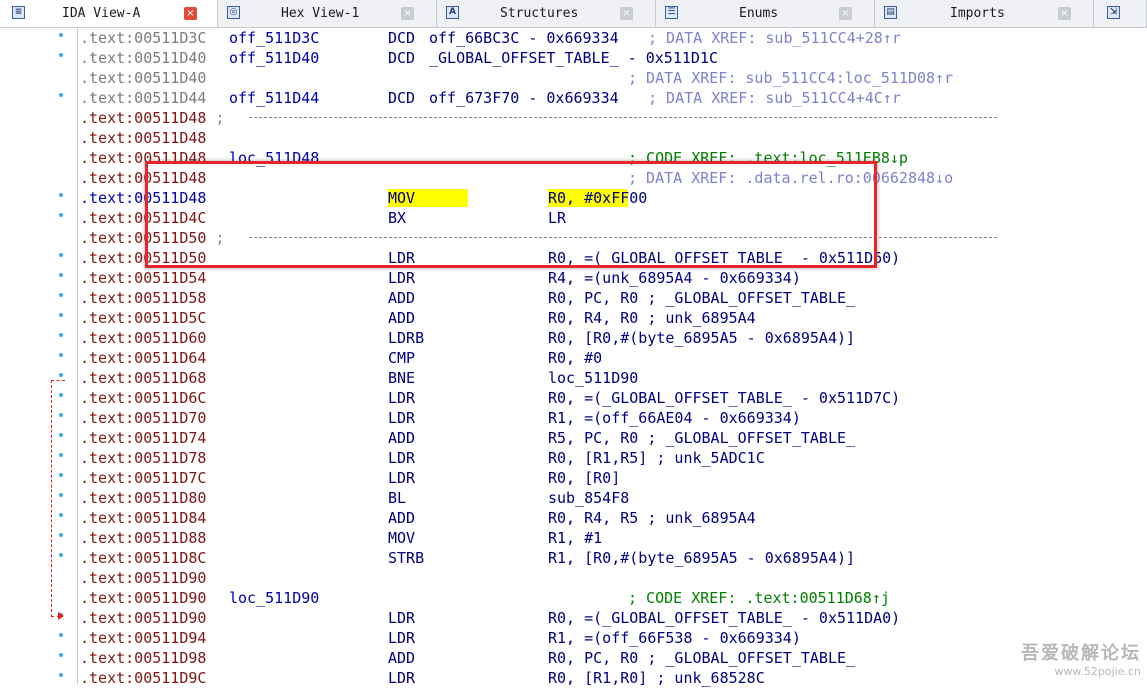 The height and width of the screenshot is (688, 1147). What do you see at coordinates (401, 378) in the screenshot?
I see `instruction-mnemonic: BNE` at bounding box center [401, 378].